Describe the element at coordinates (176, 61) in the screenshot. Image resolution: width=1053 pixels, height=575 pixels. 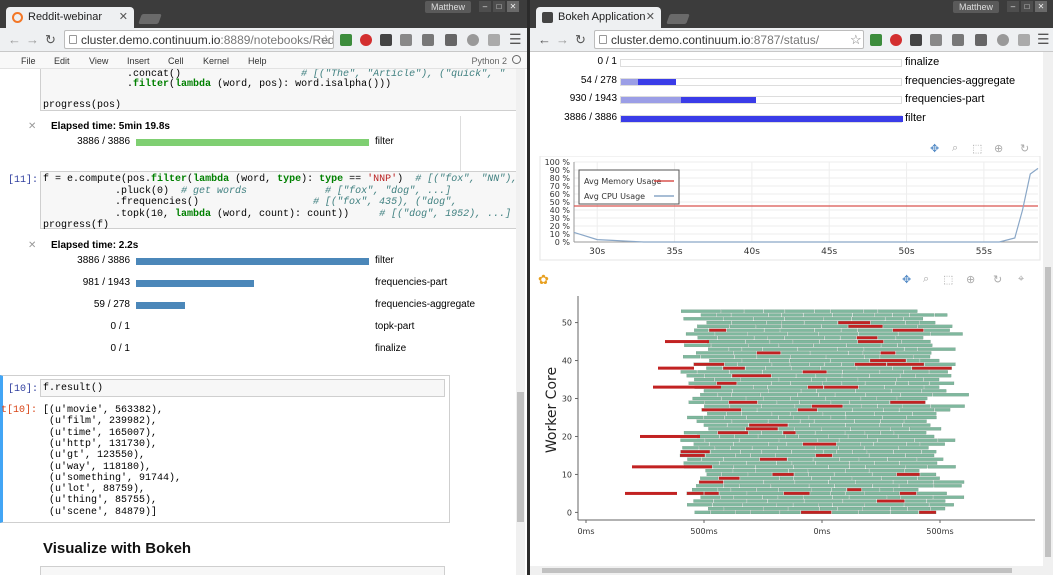
I see `menu-cell: Cell` at that location.